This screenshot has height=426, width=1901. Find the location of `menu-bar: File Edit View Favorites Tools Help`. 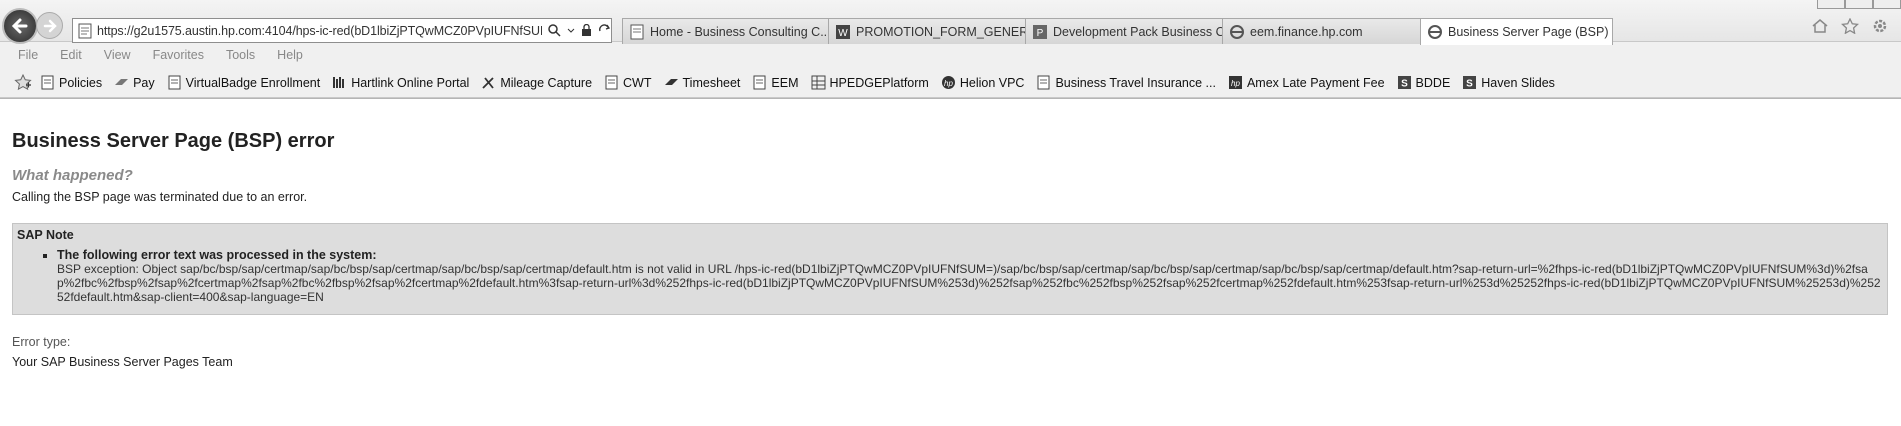

menu-bar: File Edit View Favorites Tools Help is located at coordinates (950, 55).